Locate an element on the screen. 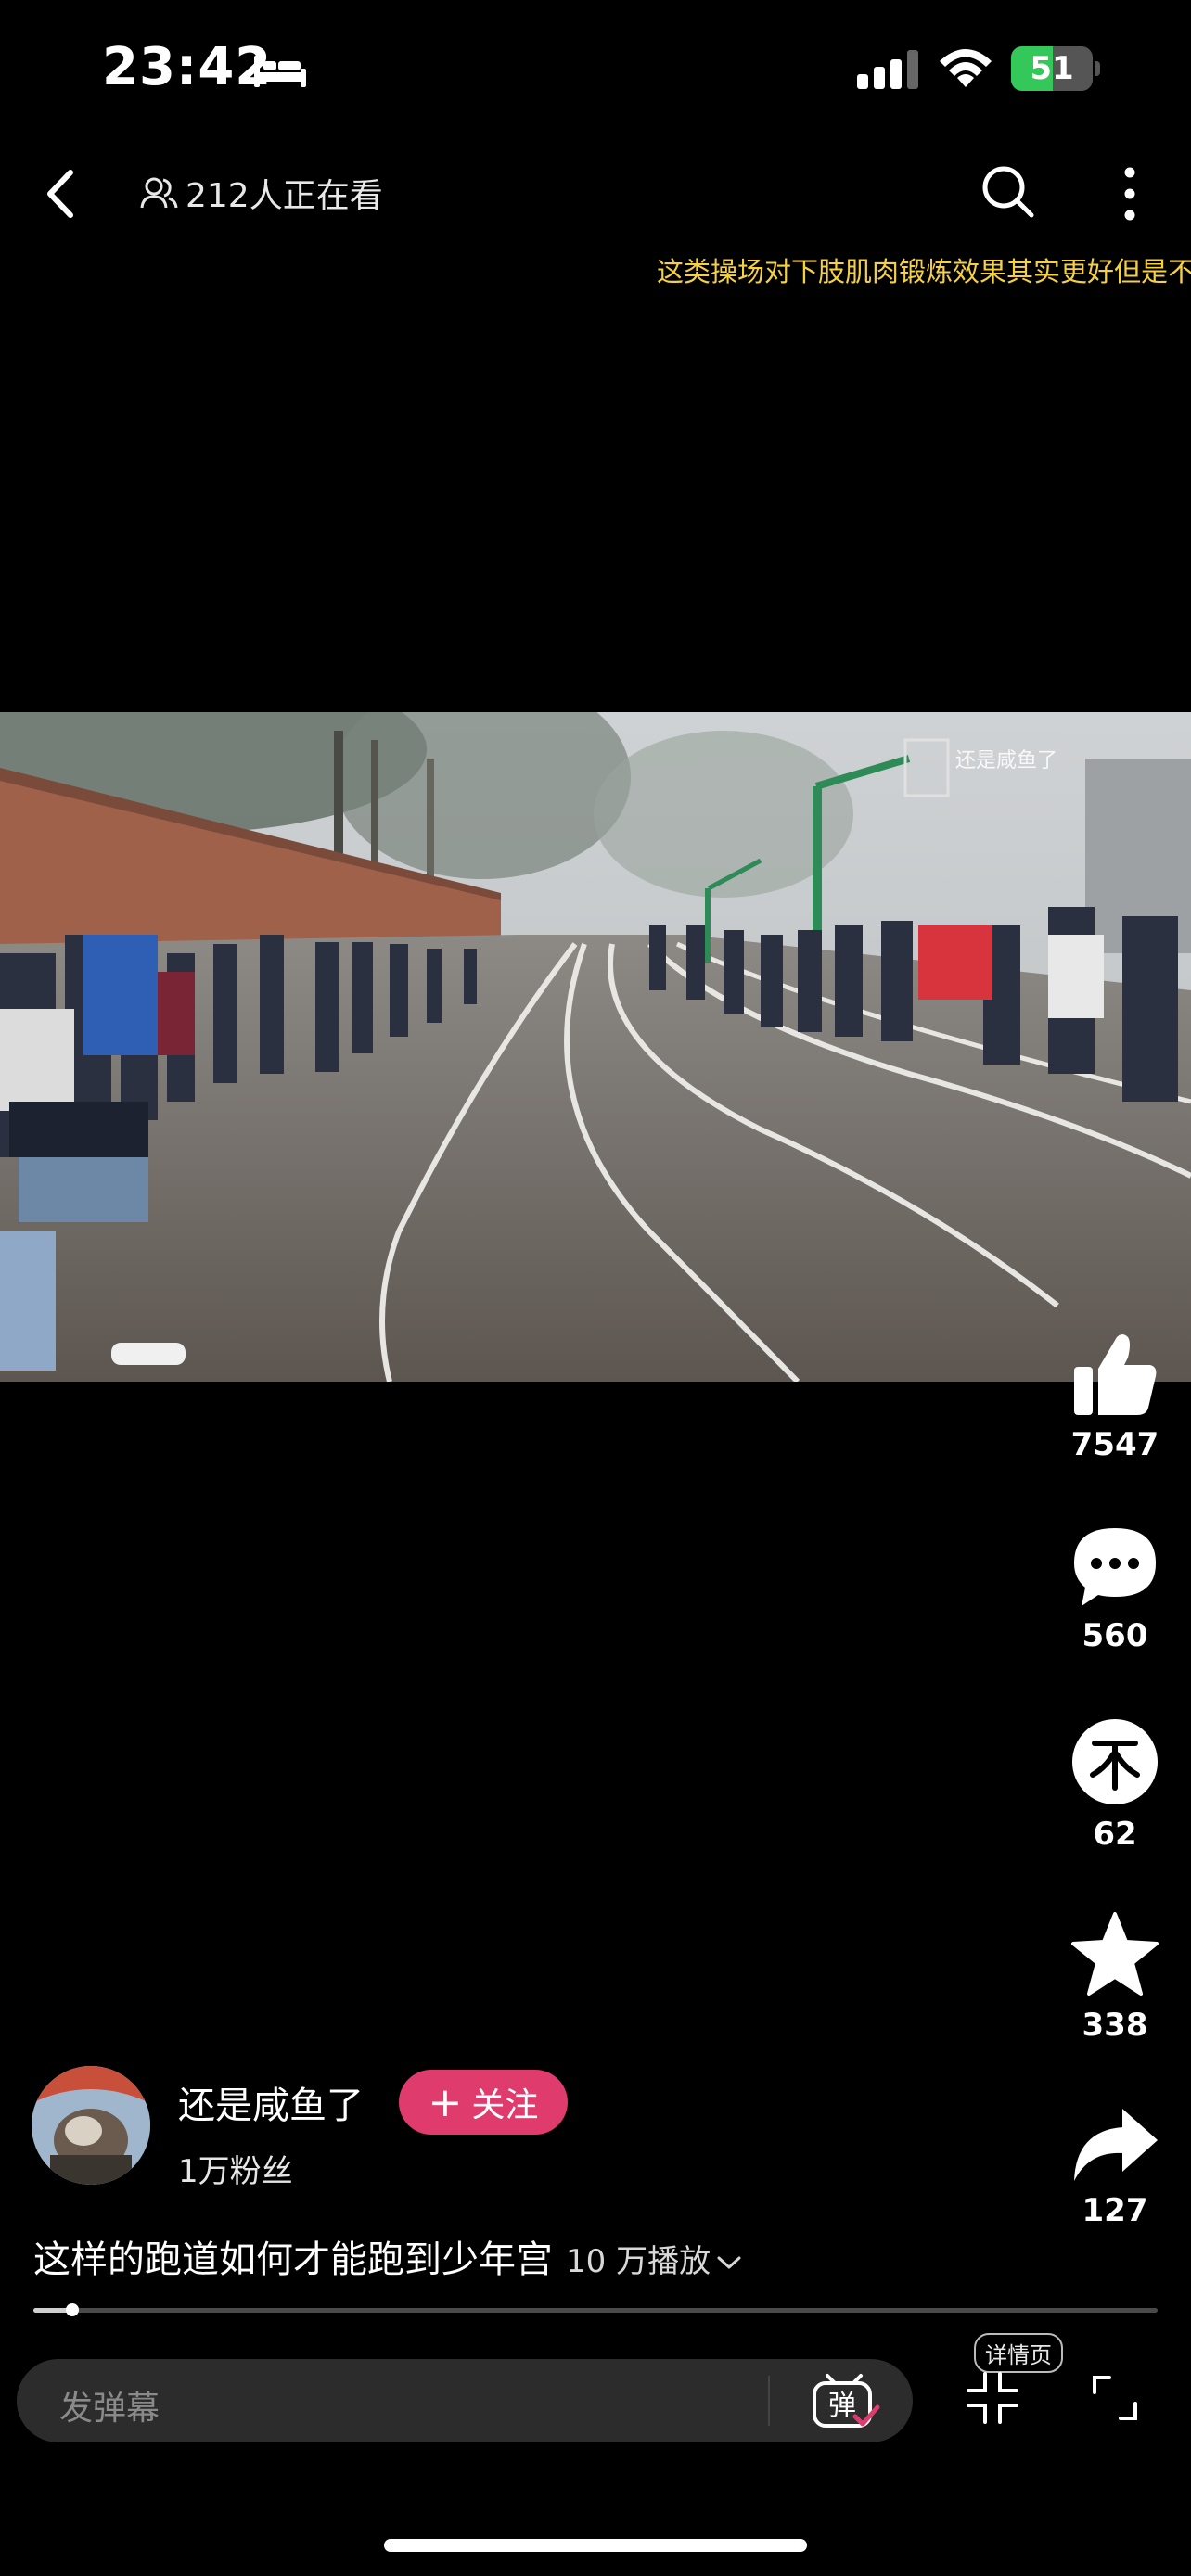 Image resolution: width=1191 pixels, height=2576 pixels. video-title: 这样的跑道如何才能跑到少年宫 is located at coordinates (293, 2259).